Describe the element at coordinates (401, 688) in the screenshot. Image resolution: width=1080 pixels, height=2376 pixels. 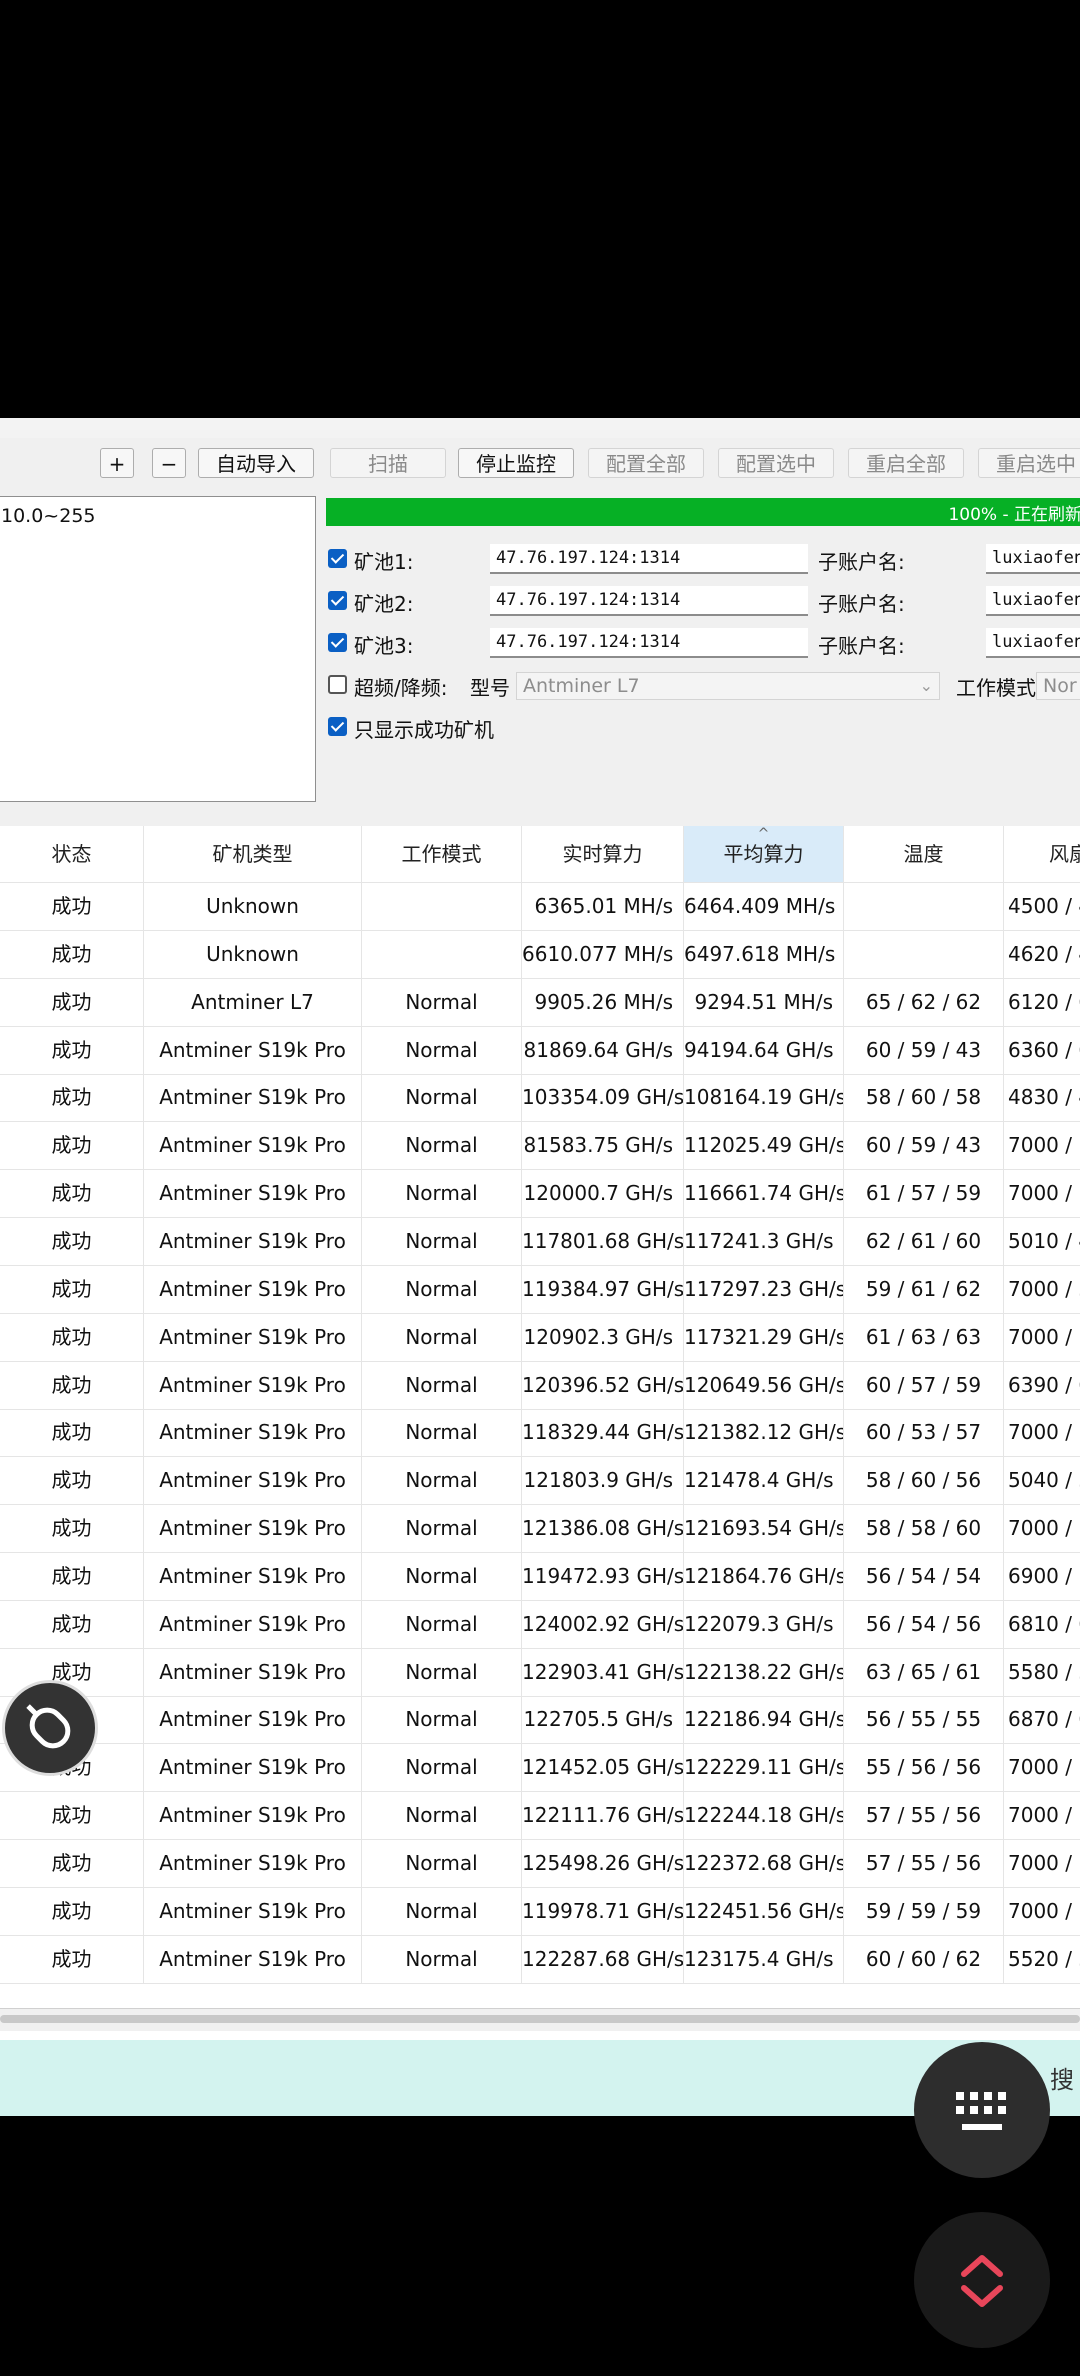
I see `overclock-label: 超频/降频:` at that location.